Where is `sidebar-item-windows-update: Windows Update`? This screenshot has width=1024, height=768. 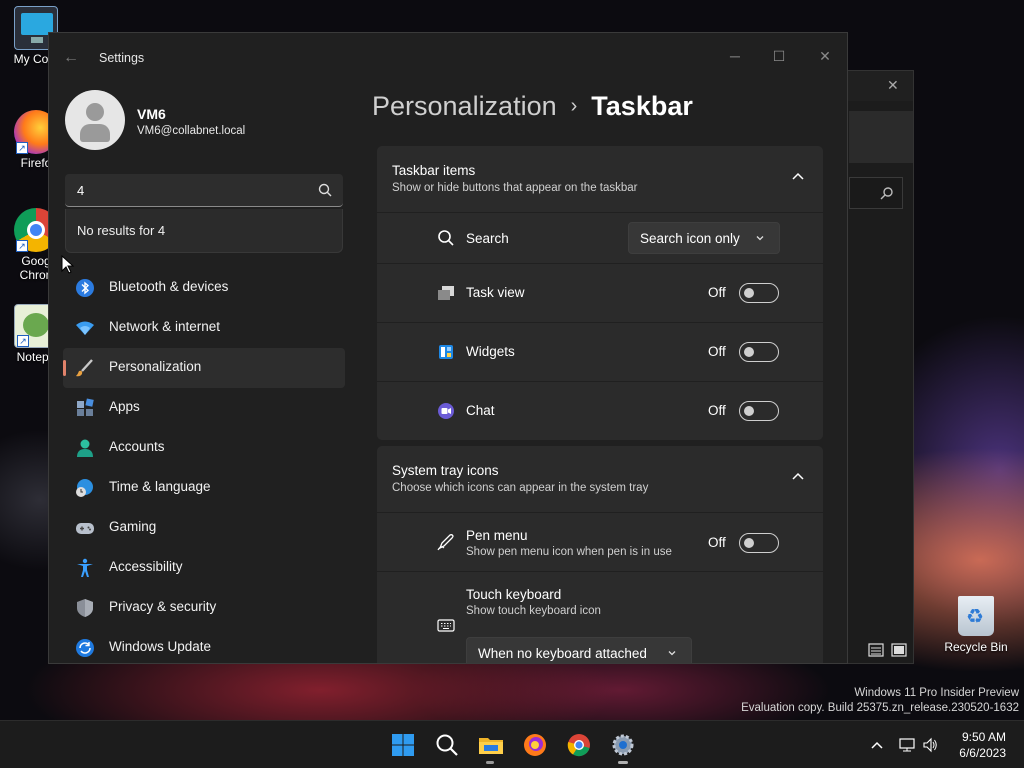 sidebar-item-windows-update: Windows Update is located at coordinates (204, 645).